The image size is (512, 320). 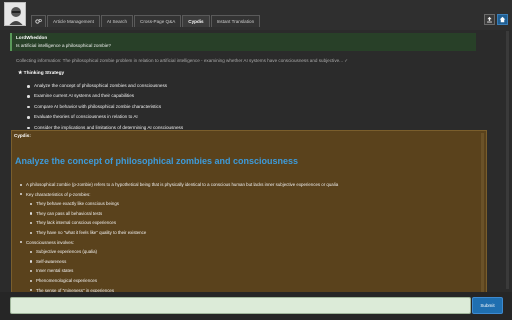 What do you see at coordinates (73, 21) in the screenshot?
I see `tab-article-management: Article Management` at bounding box center [73, 21].